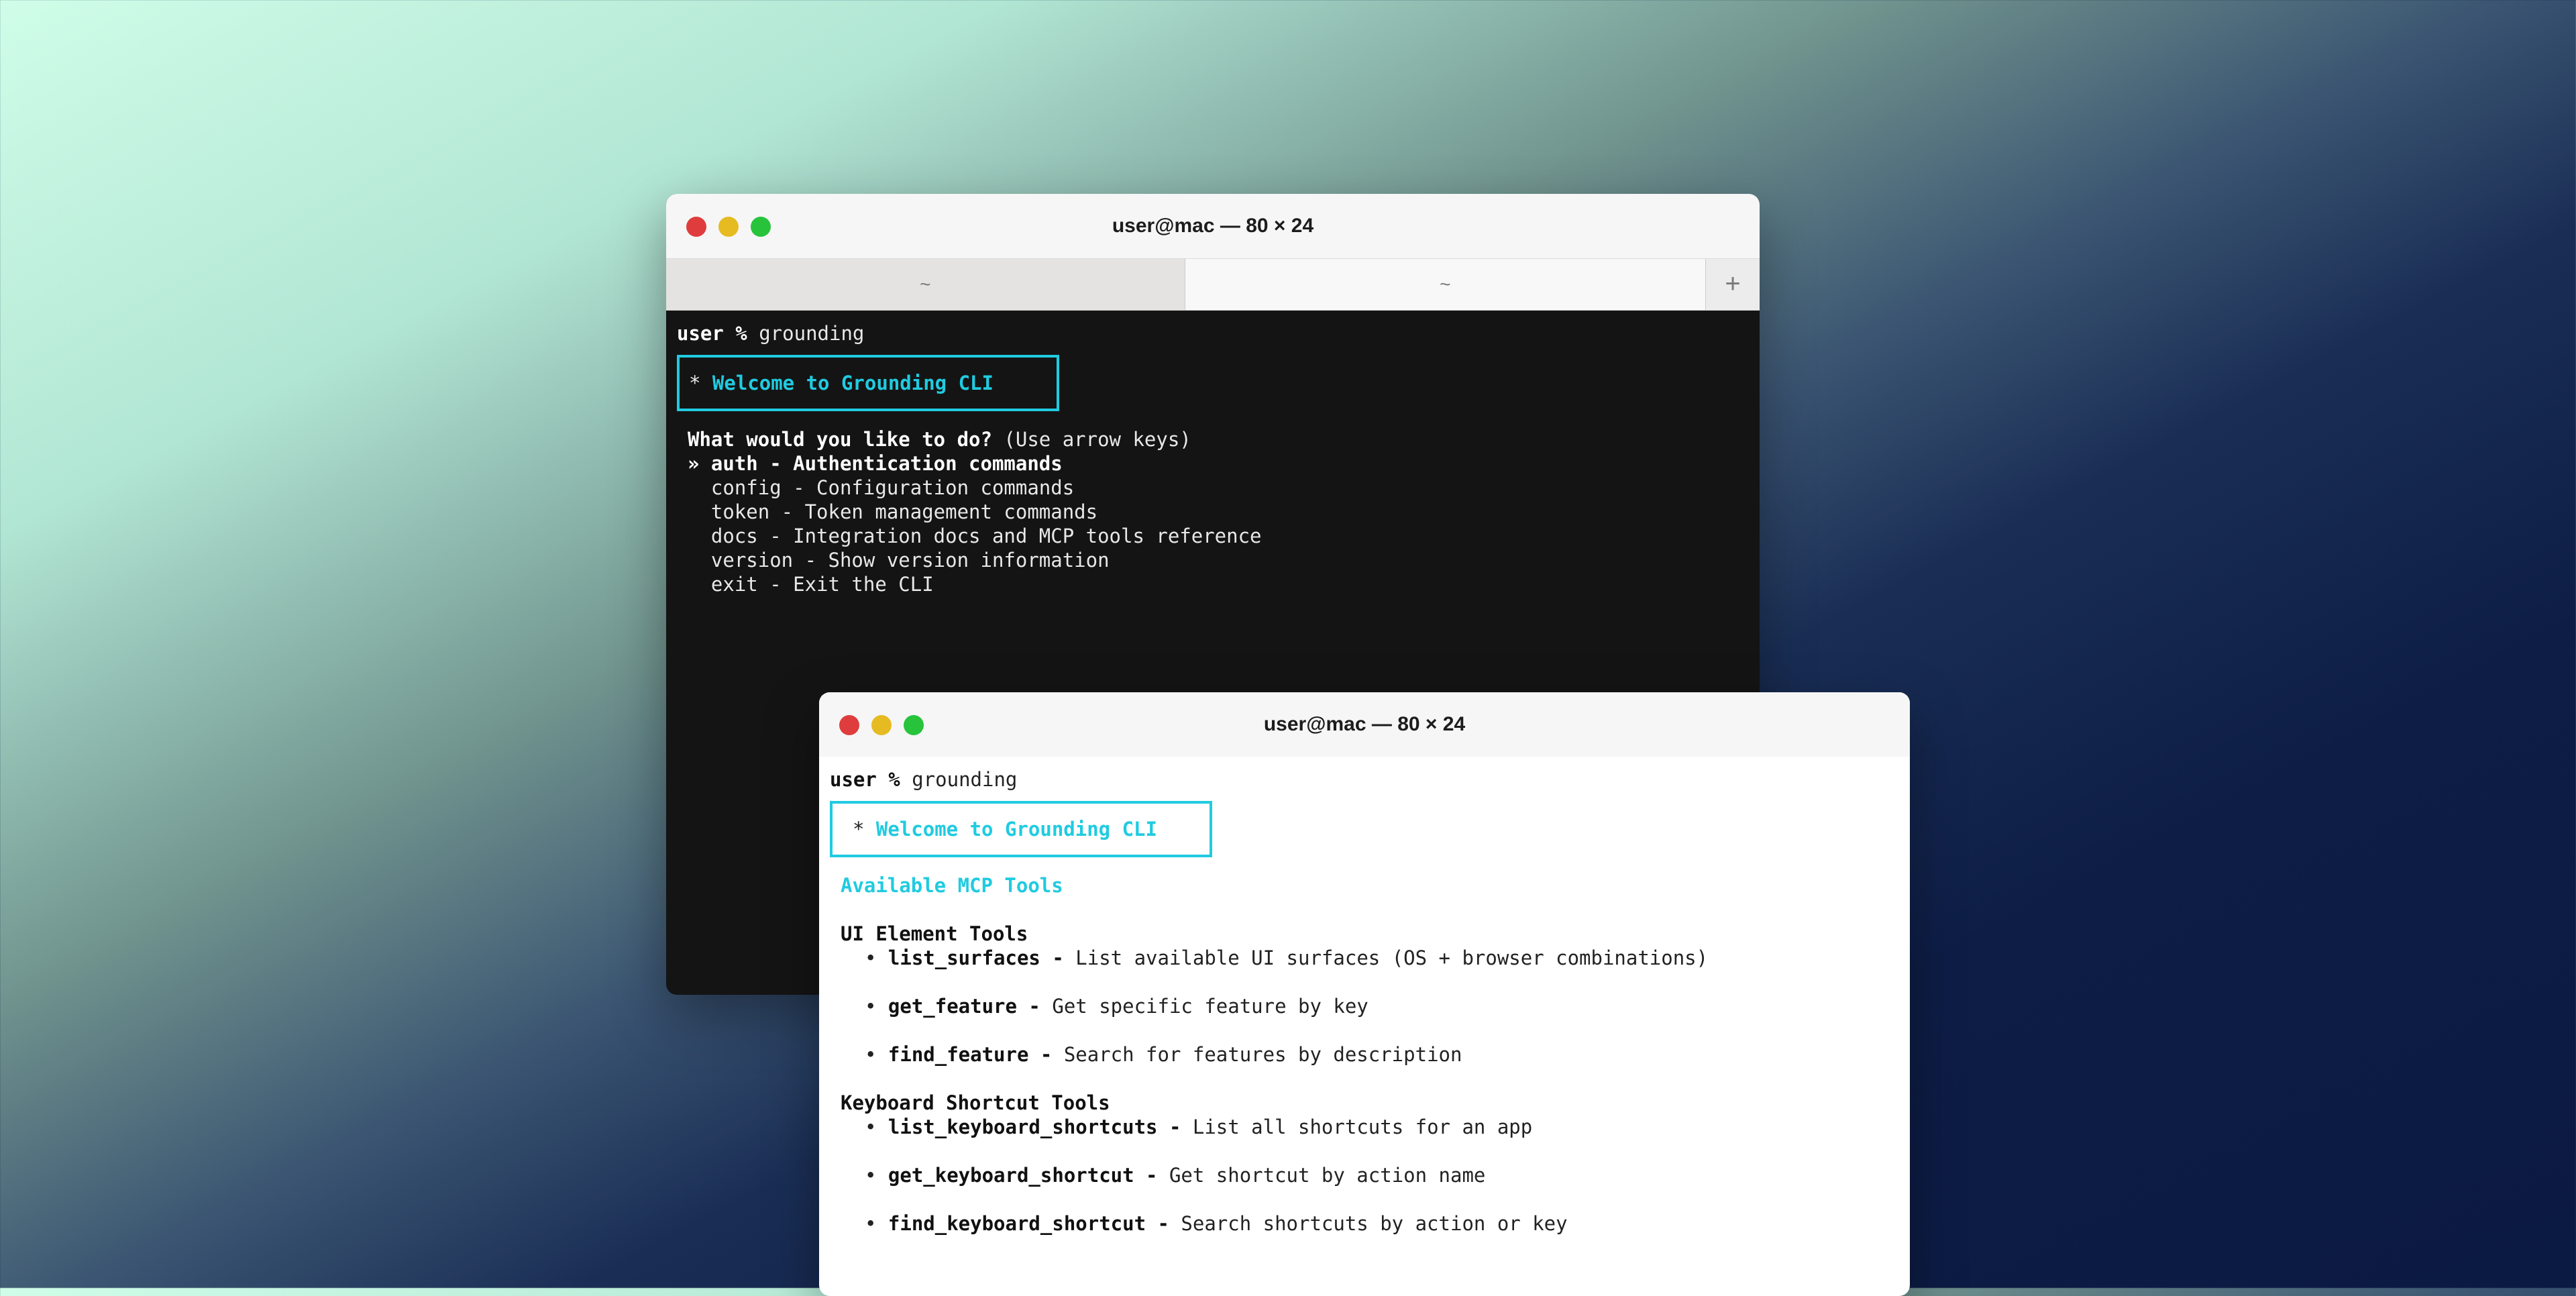  Describe the element at coordinates (1213, 584) in the screenshot. I see `menu-item-exit: exit - Exit the CLI` at that location.